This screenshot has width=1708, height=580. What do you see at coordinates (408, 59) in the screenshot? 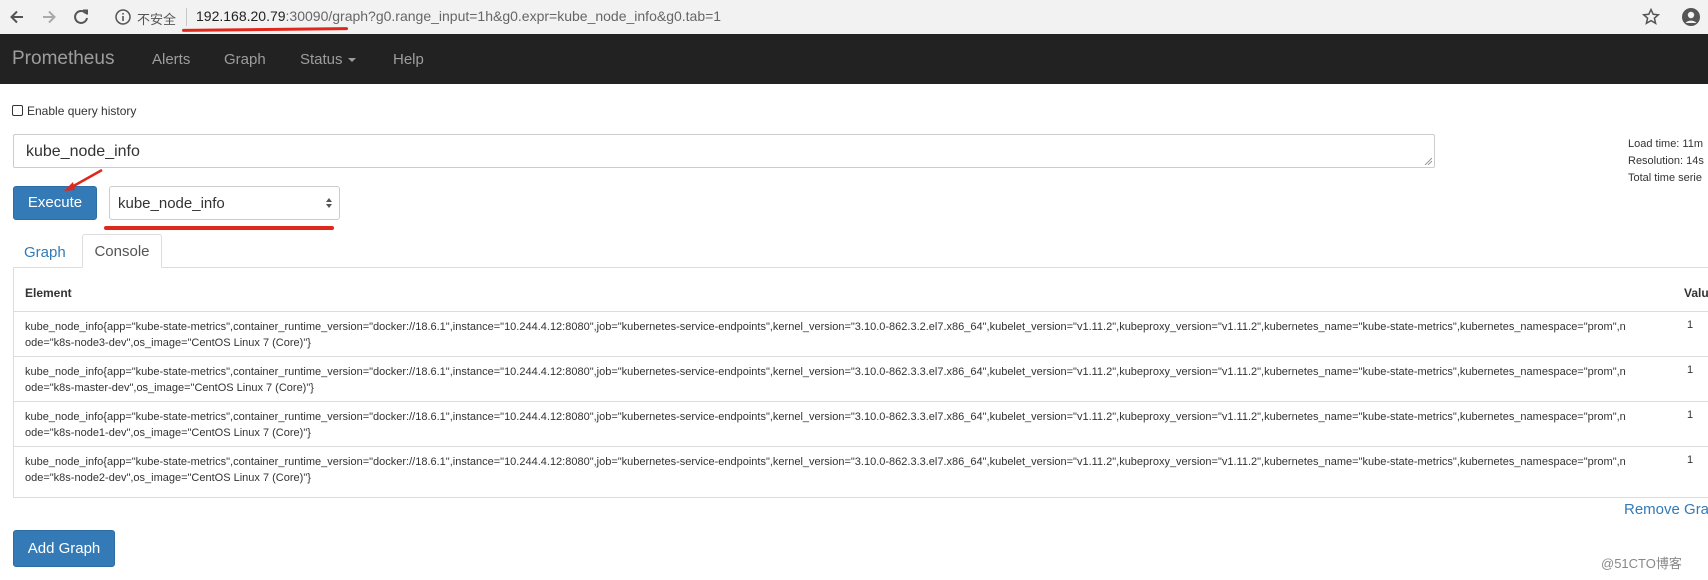
I see `nav-help: Help` at bounding box center [408, 59].